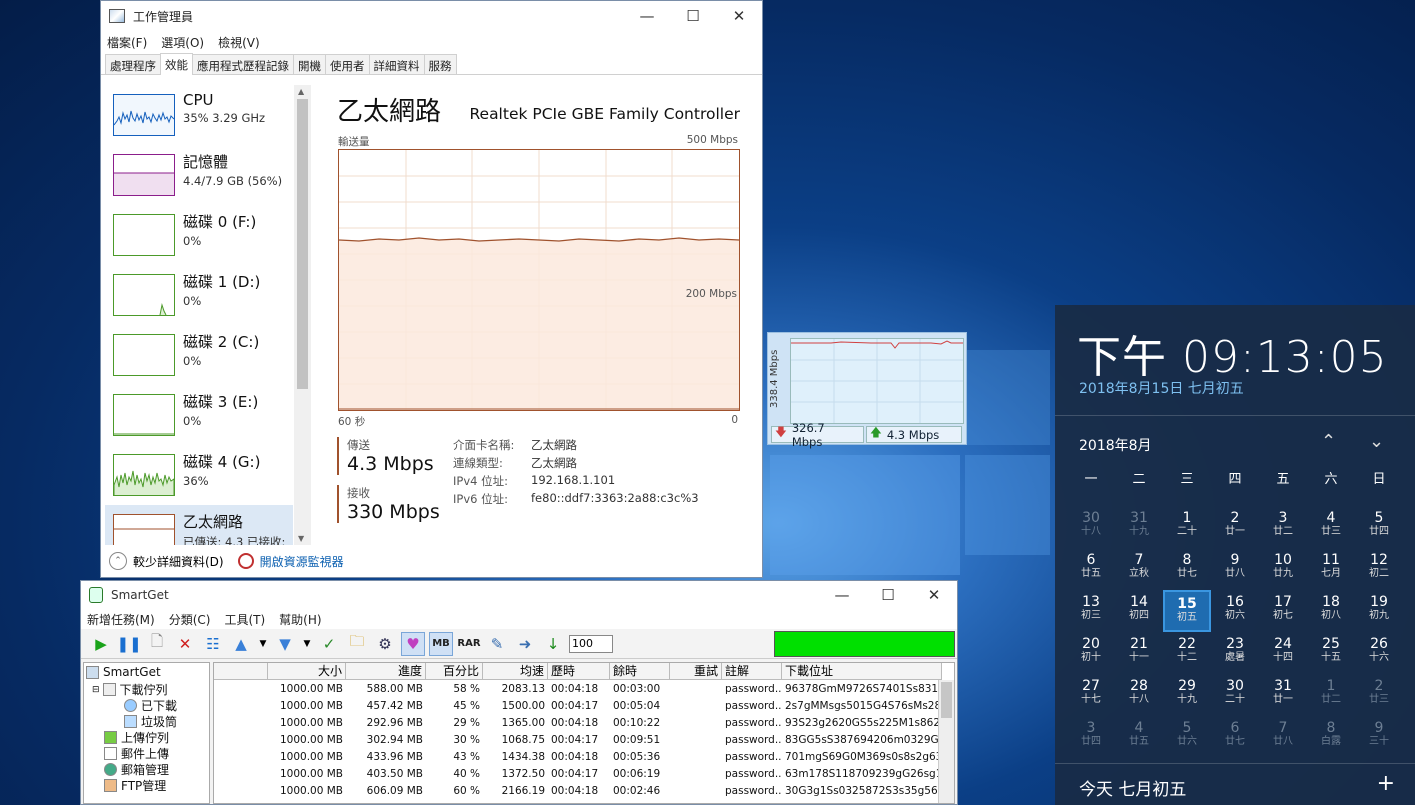 Image resolution: width=1415 pixels, height=805 pixels. Describe the element at coordinates (591, 643) in the screenshot. I see `max-tasks-spinner: 100` at that location.